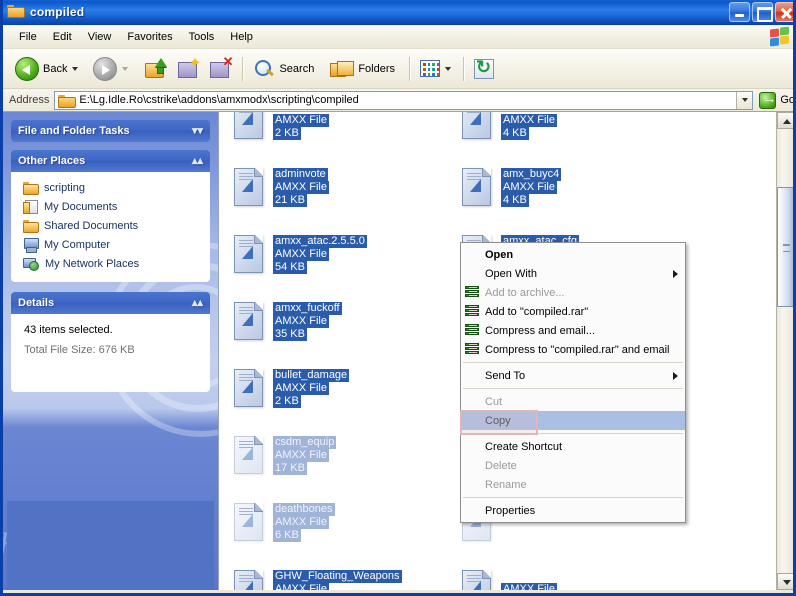 The image size is (796, 596). What do you see at coordinates (110, 303) in the screenshot?
I see `panel-header-details: Details ▴▴` at bounding box center [110, 303].